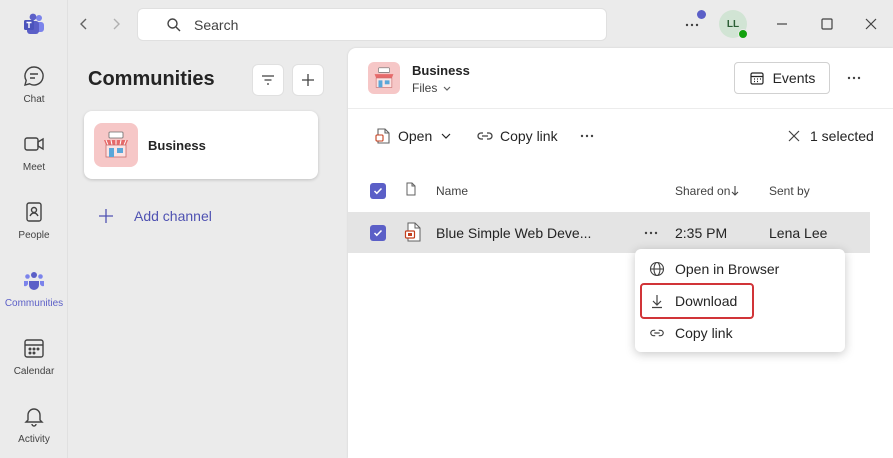  I want to click on video-icon, so click(34, 144).